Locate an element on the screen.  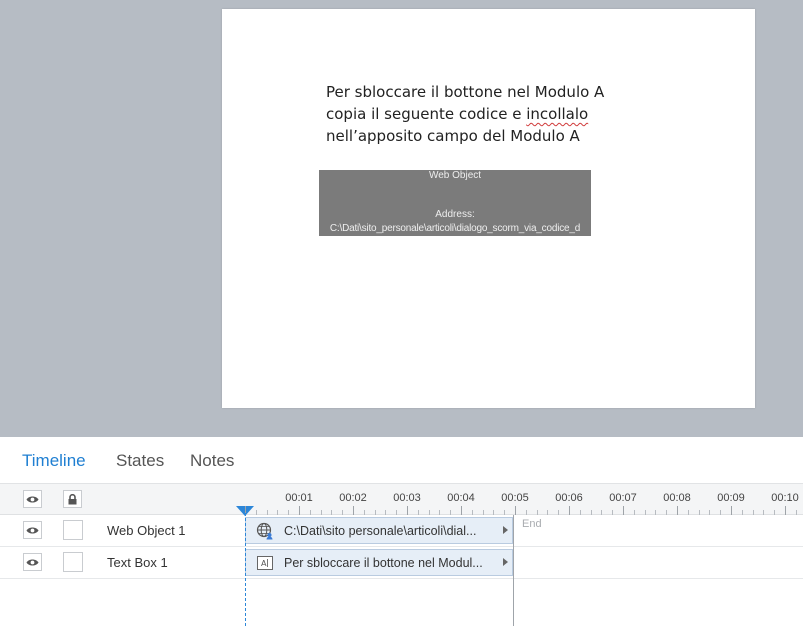
ruler-label: 00:04 is located at coordinates (461, 498).